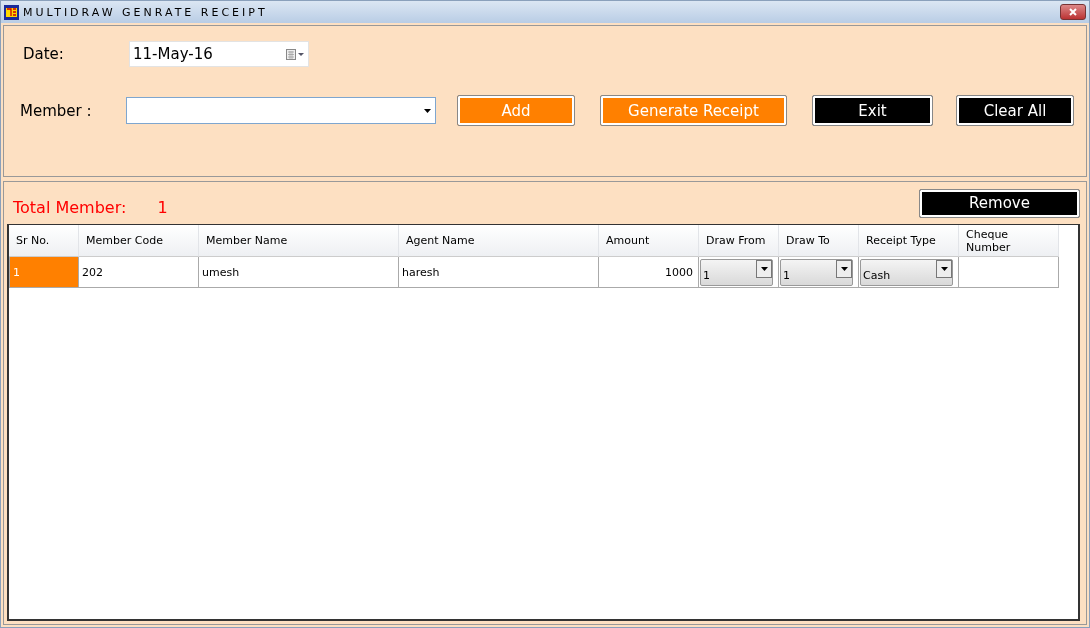 This screenshot has height=628, width=1090. Describe the element at coordinates (44, 272) in the screenshot. I see `table-cell: 1` at that location.